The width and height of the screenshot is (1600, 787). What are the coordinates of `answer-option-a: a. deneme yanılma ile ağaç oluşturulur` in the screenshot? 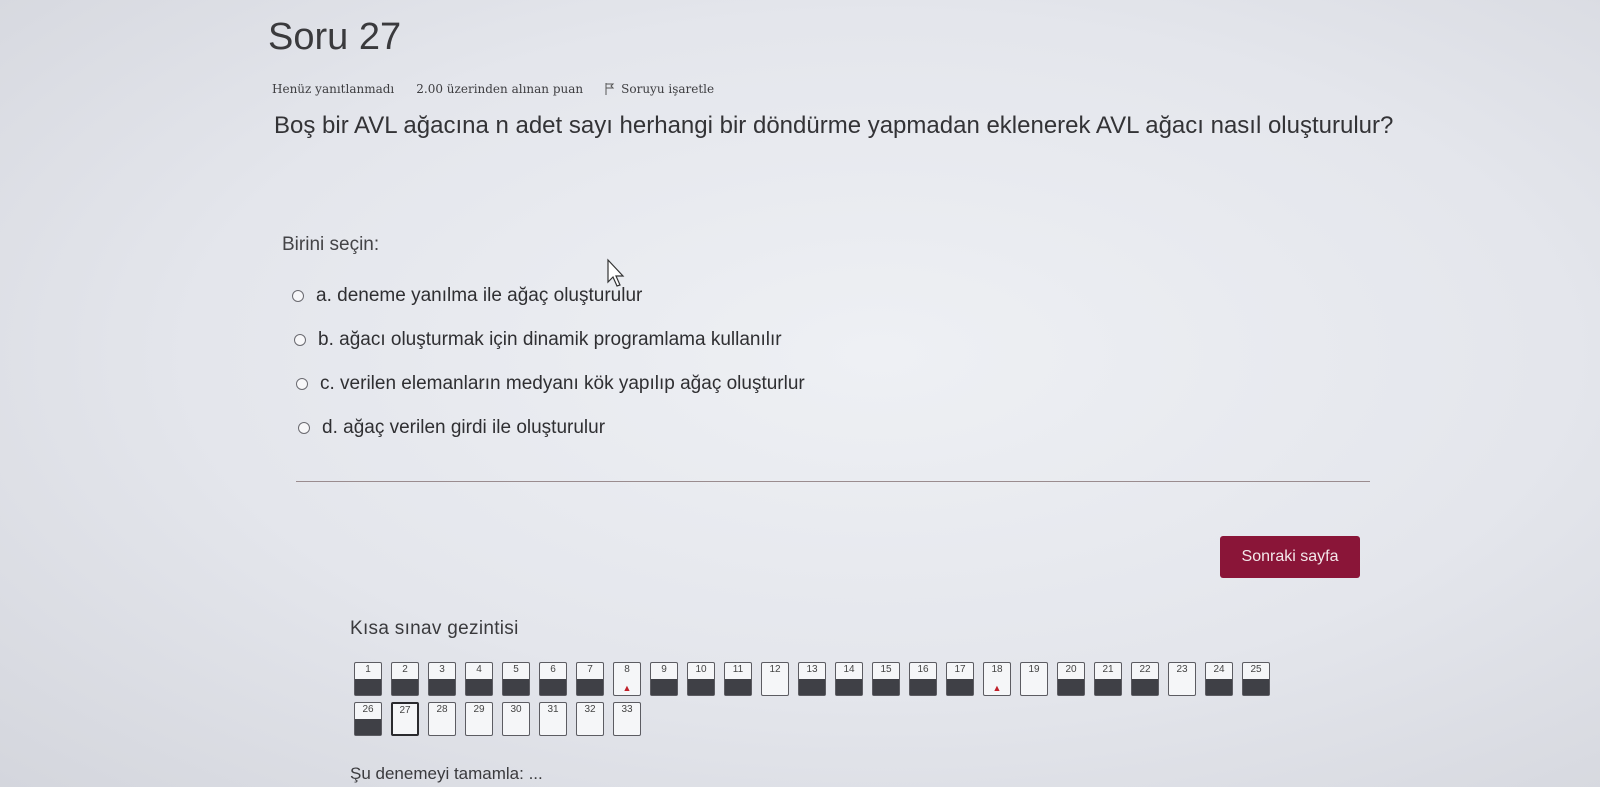 It's located at (548, 296).